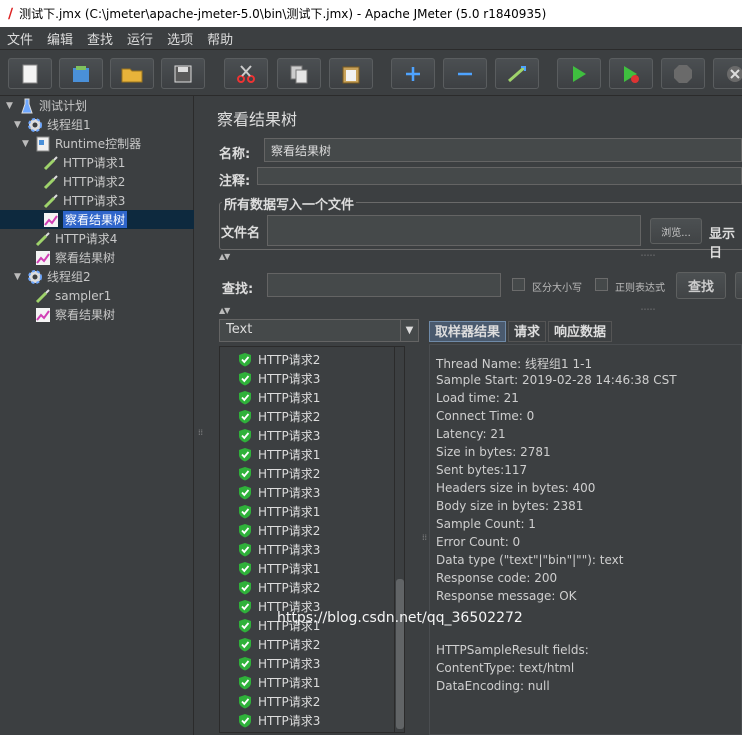  I want to click on tab-sampler-result: 取样器结果, so click(468, 331).